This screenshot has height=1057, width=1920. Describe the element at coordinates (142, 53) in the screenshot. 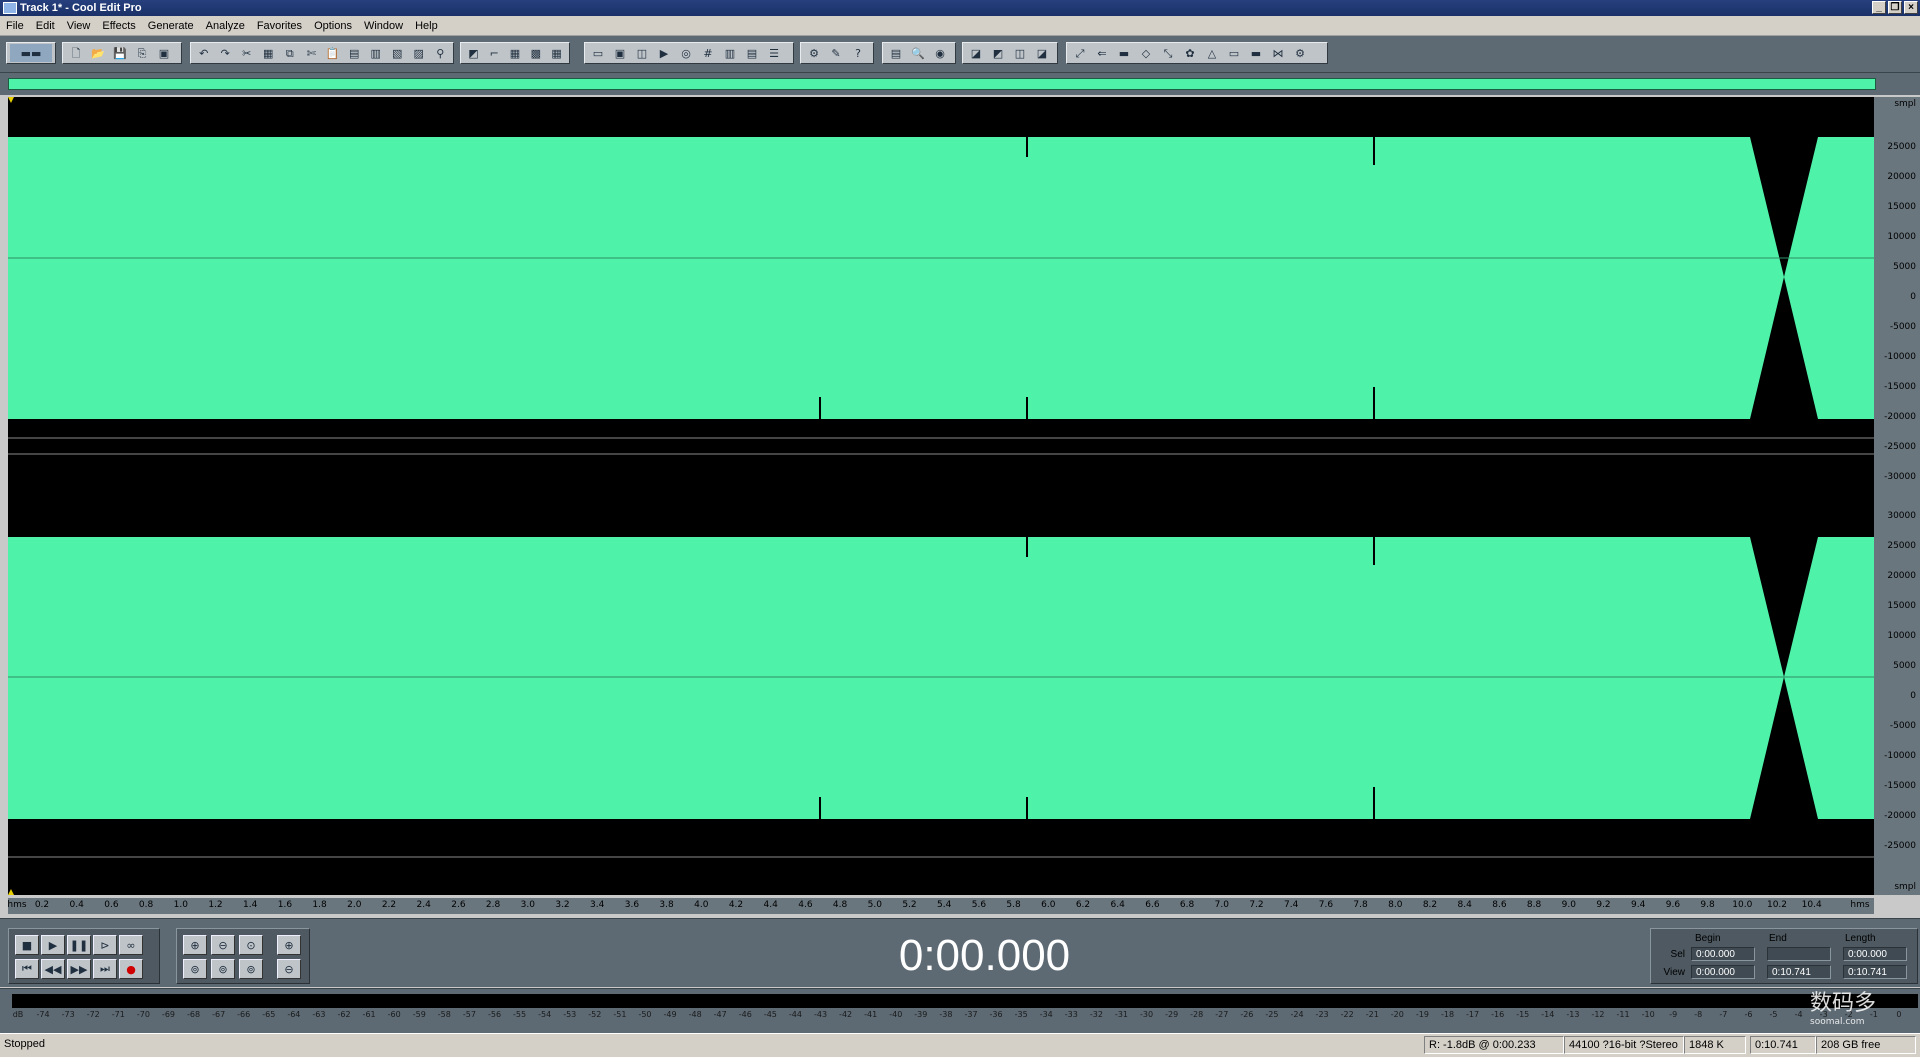

I see `save-all-icon: ⎘` at that location.